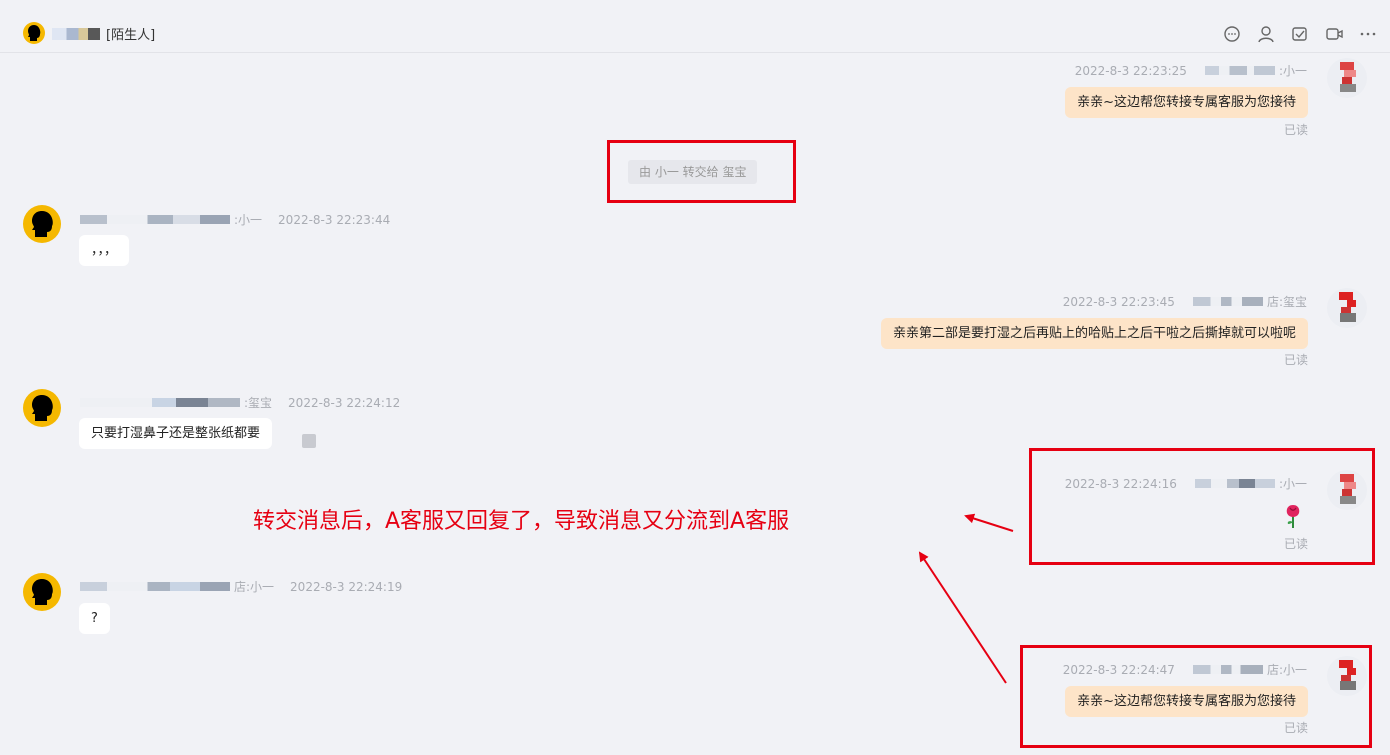  I want to click on message-bubble: ?, so click(94, 618).